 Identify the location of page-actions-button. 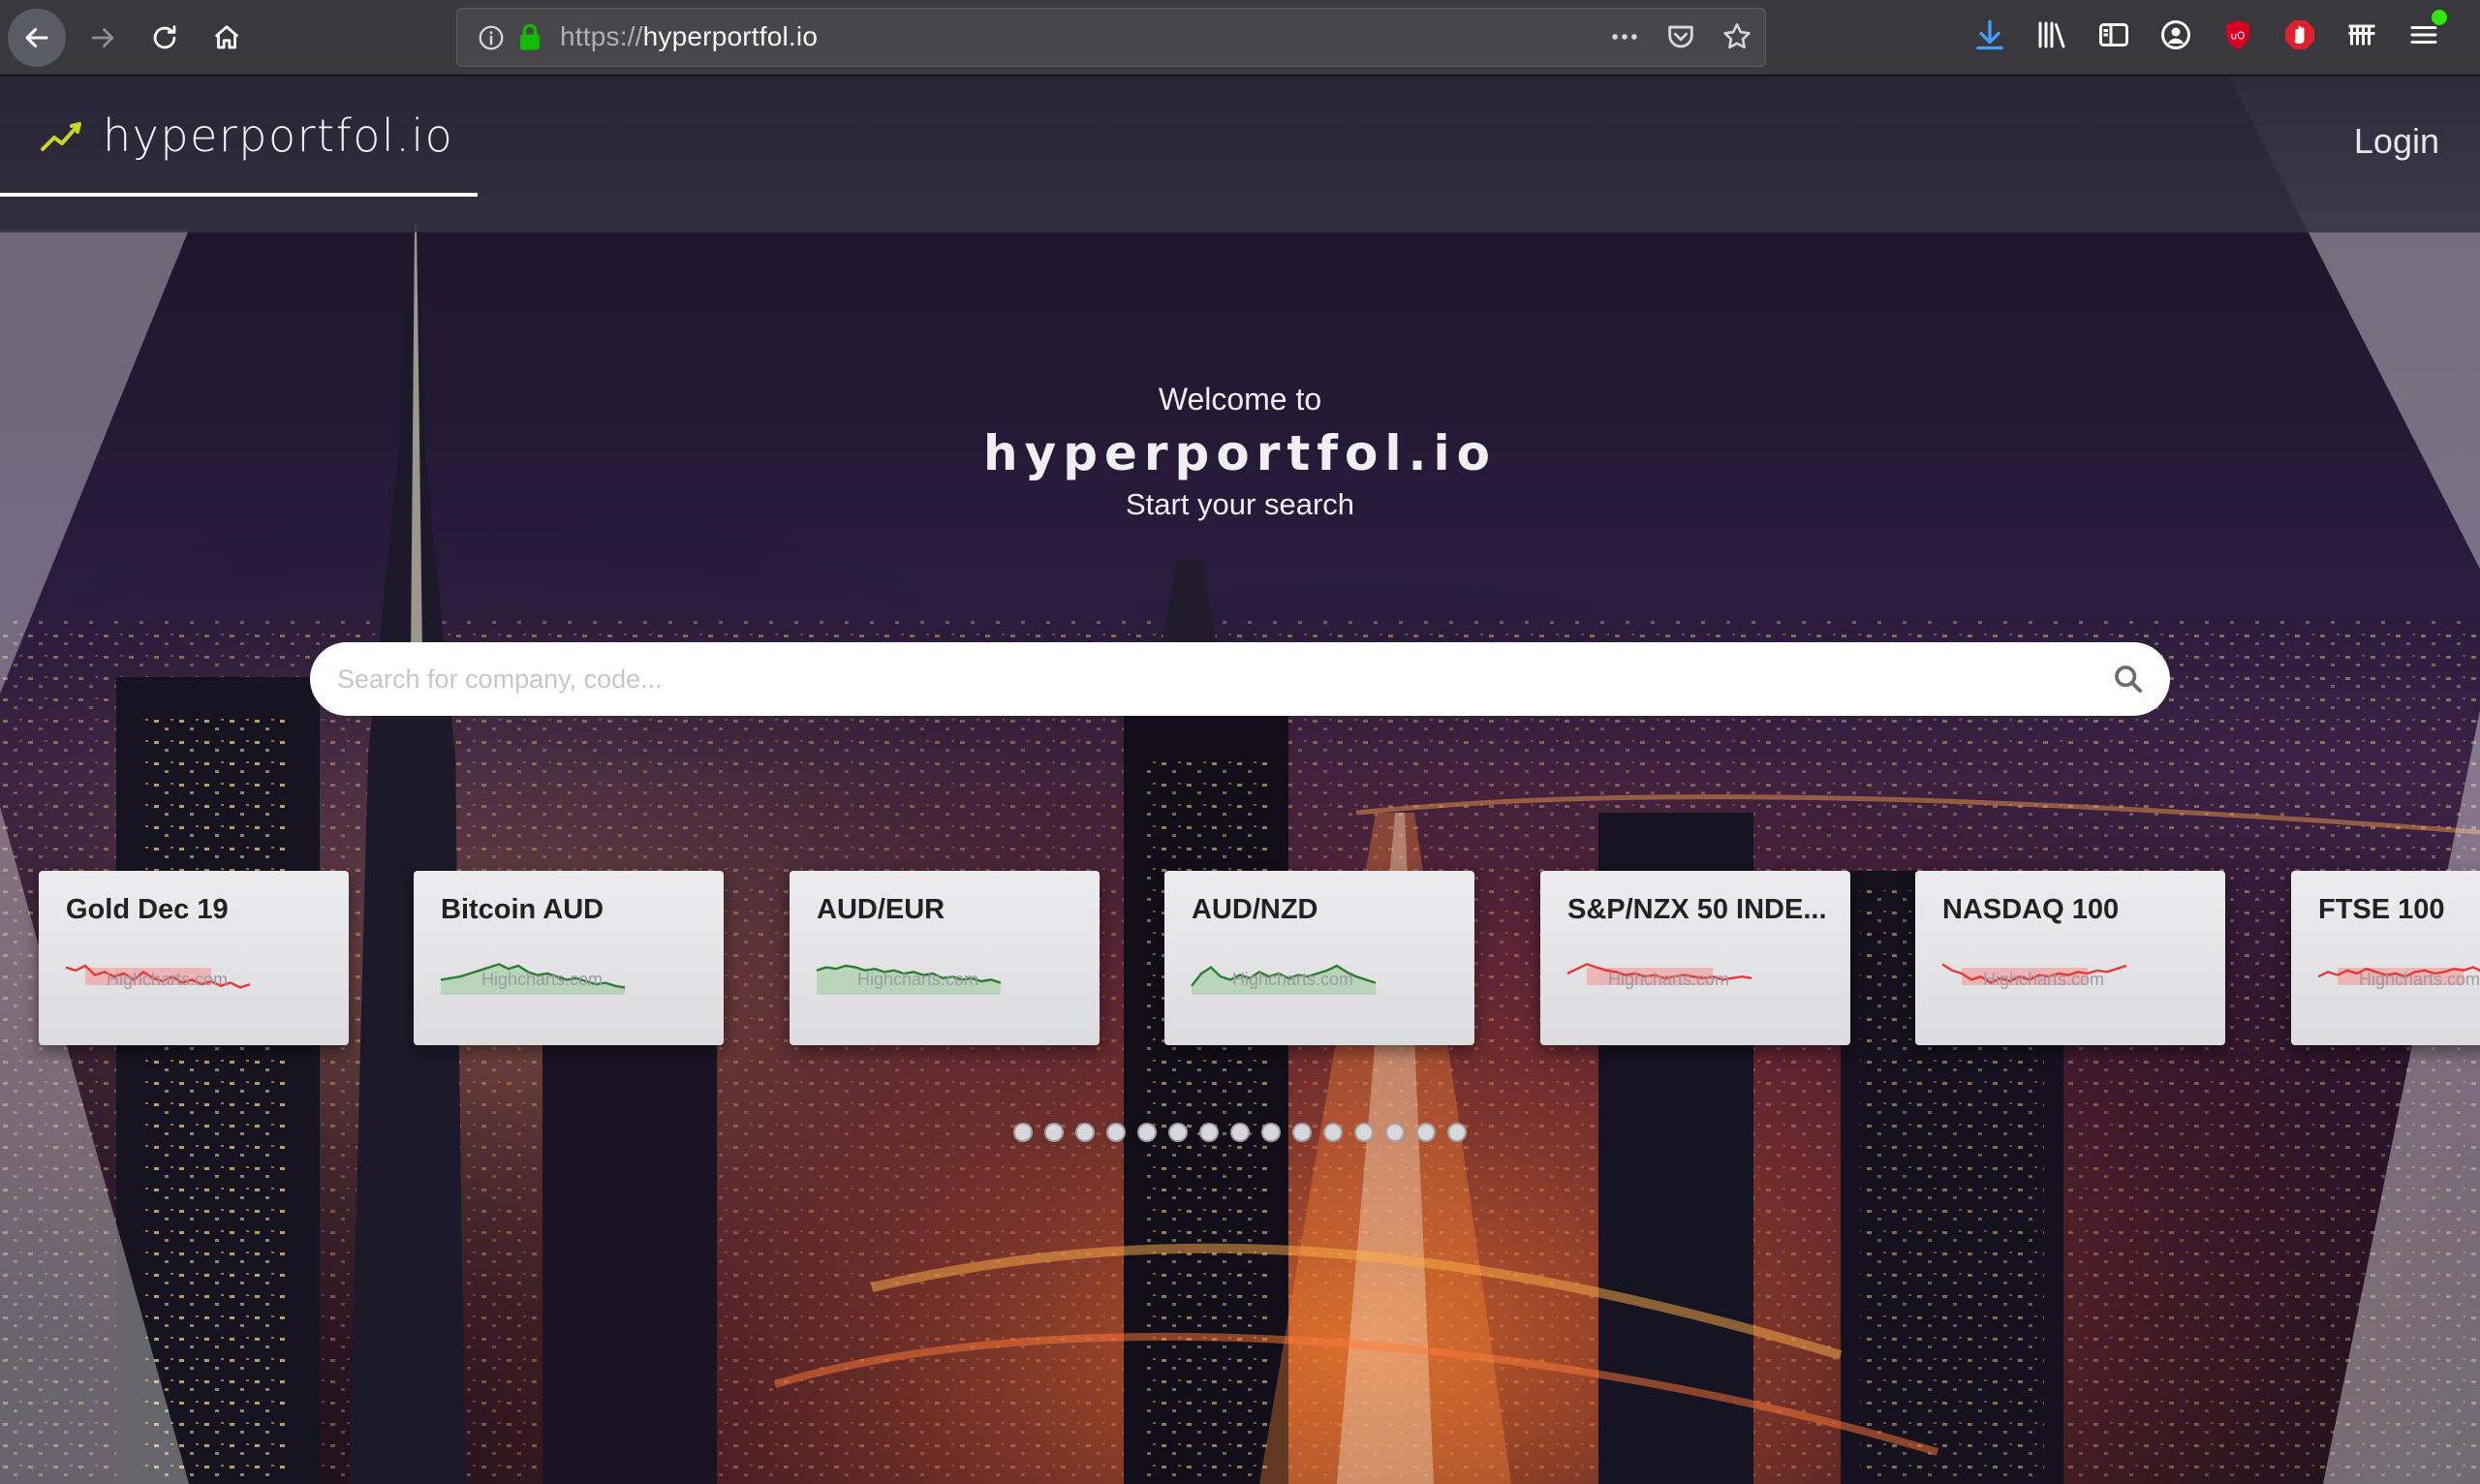
(1624, 36).